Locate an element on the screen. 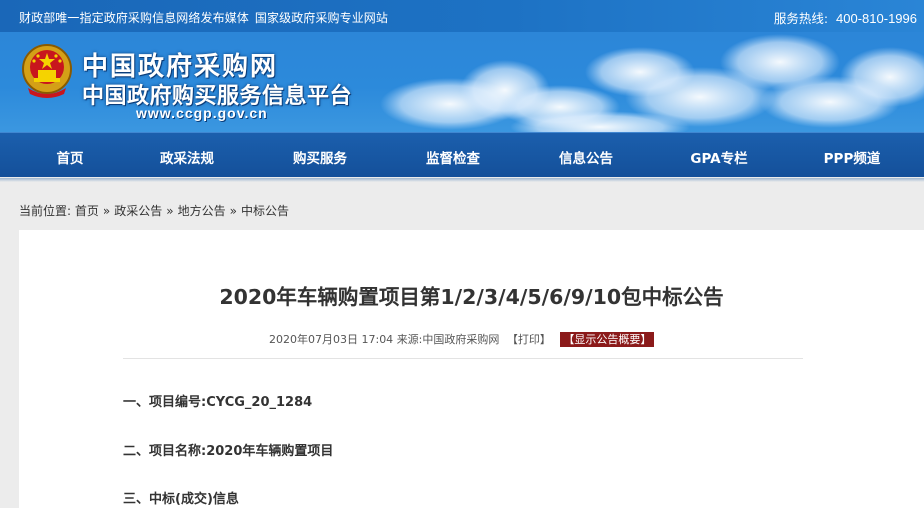 Image resolution: width=924 pixels, height=508 pixels. hotline-label: 服务热线: is located at coordinates (801, 18).